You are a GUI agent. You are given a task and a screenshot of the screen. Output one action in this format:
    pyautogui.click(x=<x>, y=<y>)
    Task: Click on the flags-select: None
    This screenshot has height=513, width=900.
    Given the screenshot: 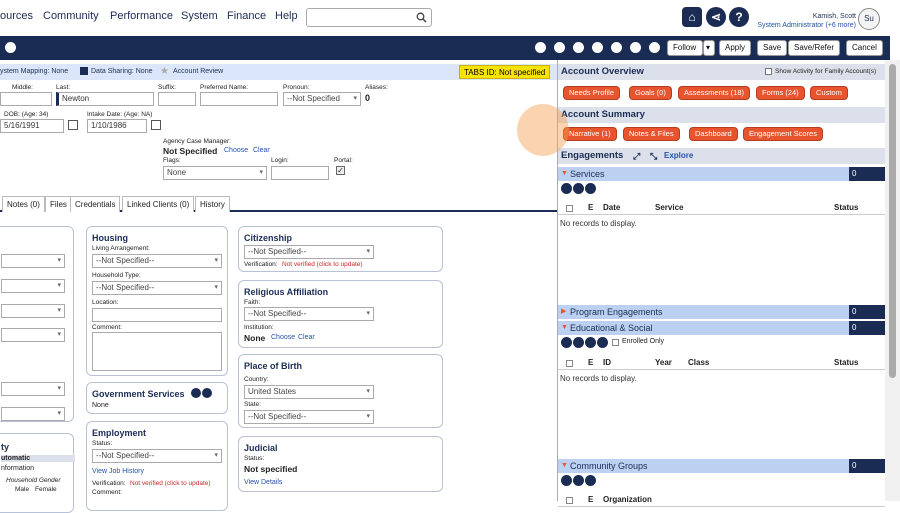 What is the action you would take?
    pyautogui.click(x=215, y=173)
    